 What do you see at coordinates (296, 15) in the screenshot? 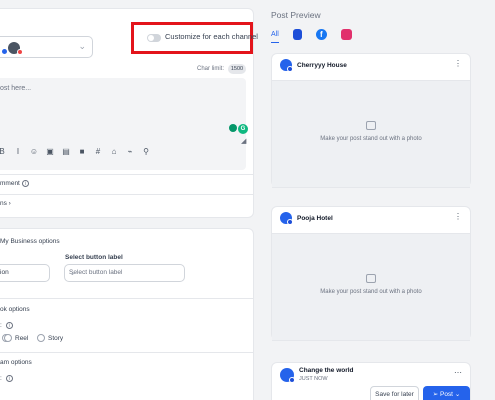
I see `preview-title: Post Preview` at bounding box center [296, 15].